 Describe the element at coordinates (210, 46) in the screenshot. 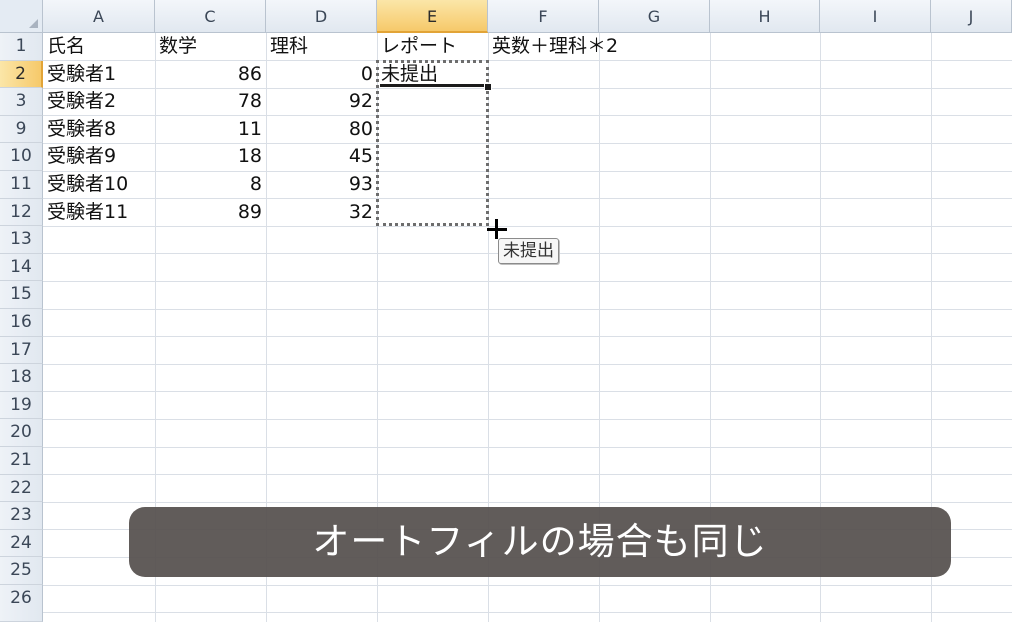

I see `cell-c1: 数学` at that location.